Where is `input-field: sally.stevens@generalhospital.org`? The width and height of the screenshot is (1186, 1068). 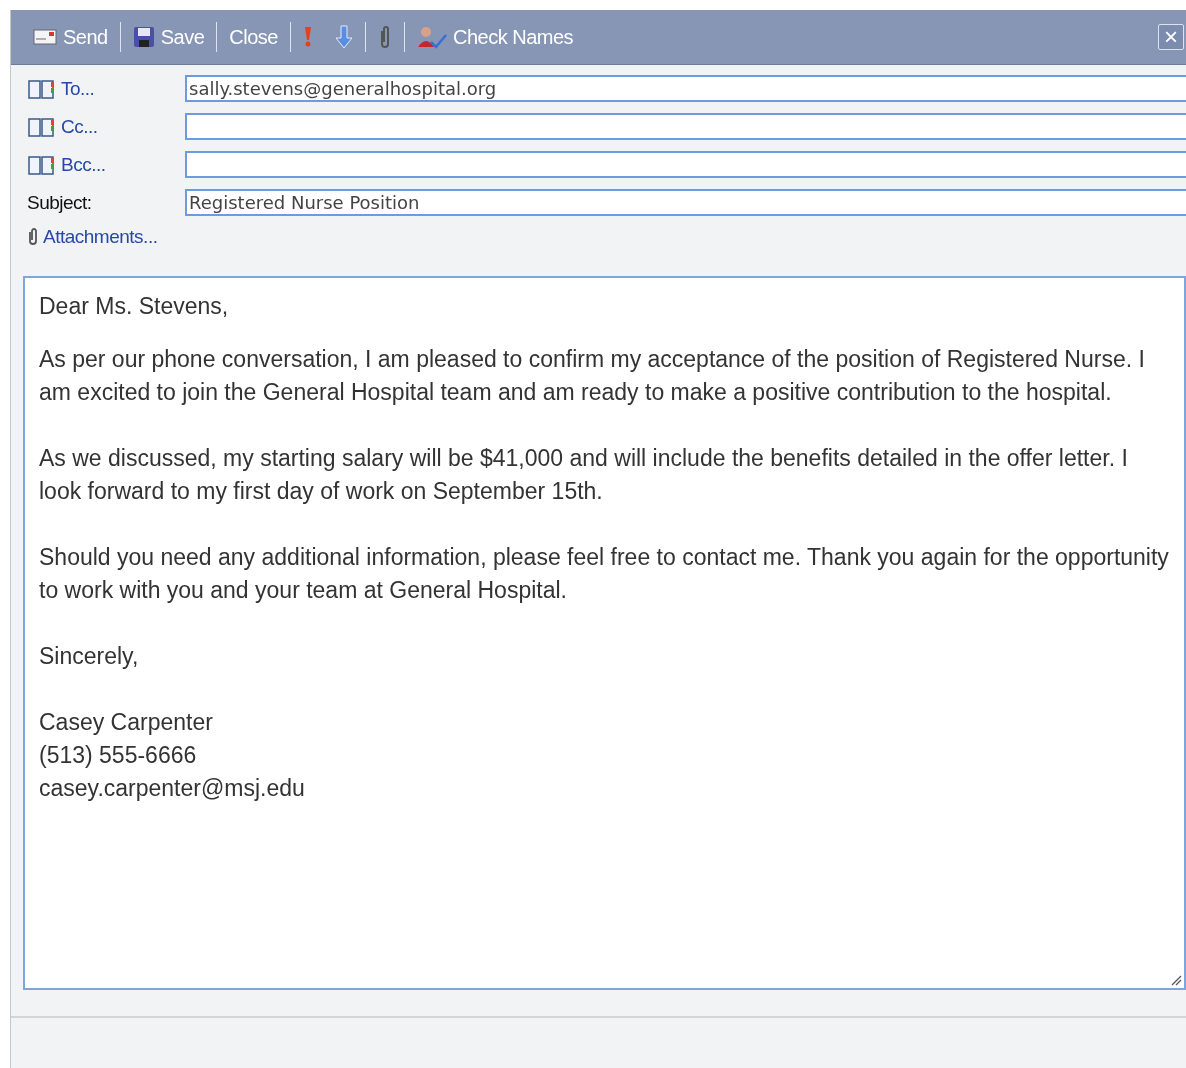 input-field: sally.stevens@generalhospital.org is located at coordinates (685, 88).